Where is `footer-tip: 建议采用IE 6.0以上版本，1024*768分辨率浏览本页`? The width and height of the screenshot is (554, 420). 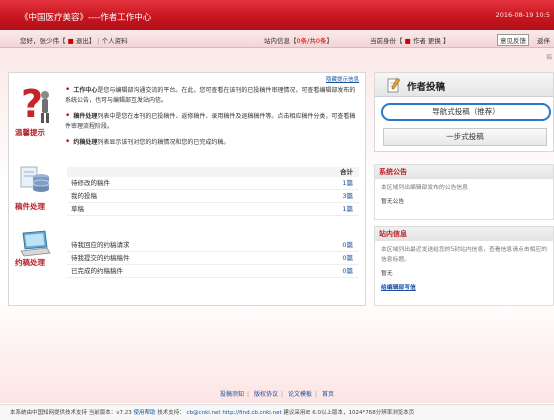
footer-tip: 建议采用IE 6.0以上版本，1024*768分辨率浏览本页 is located at coordinates (349, 413).